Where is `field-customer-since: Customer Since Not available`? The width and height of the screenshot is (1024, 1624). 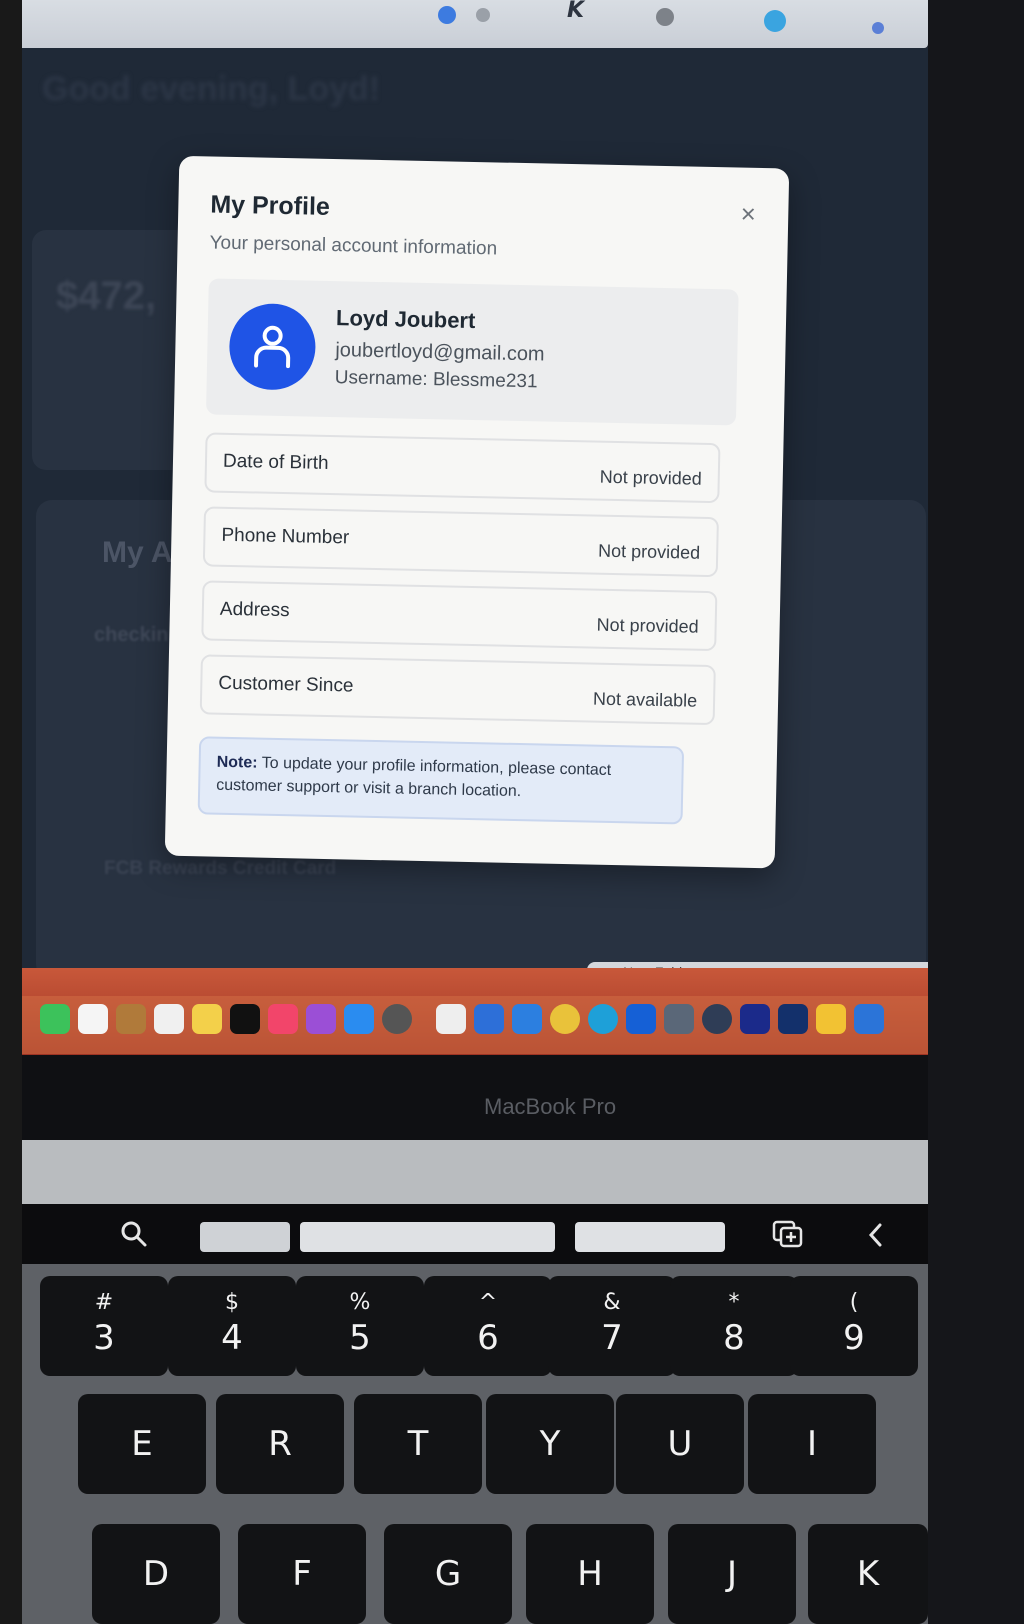
field-customer-since: Customer Since Not available is located at coordinates (457, 690).